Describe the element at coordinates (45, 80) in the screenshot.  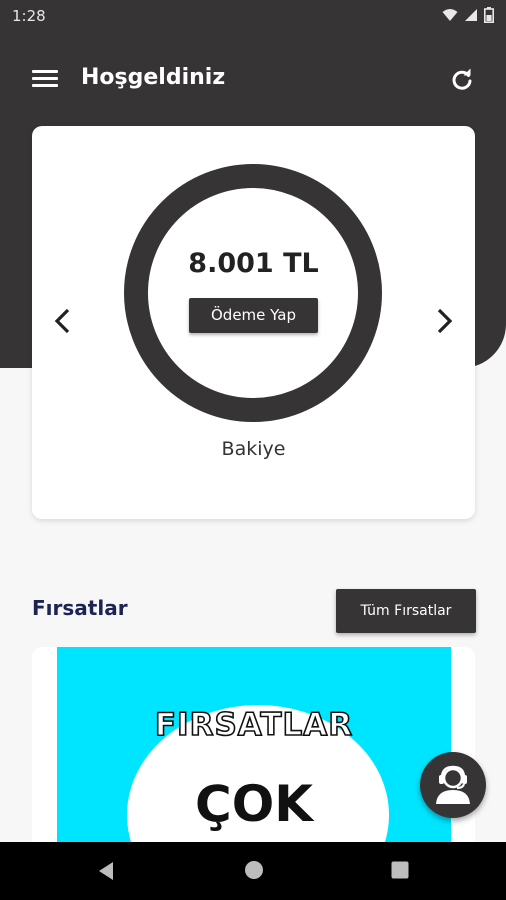
I see `menu-icon` at that location.